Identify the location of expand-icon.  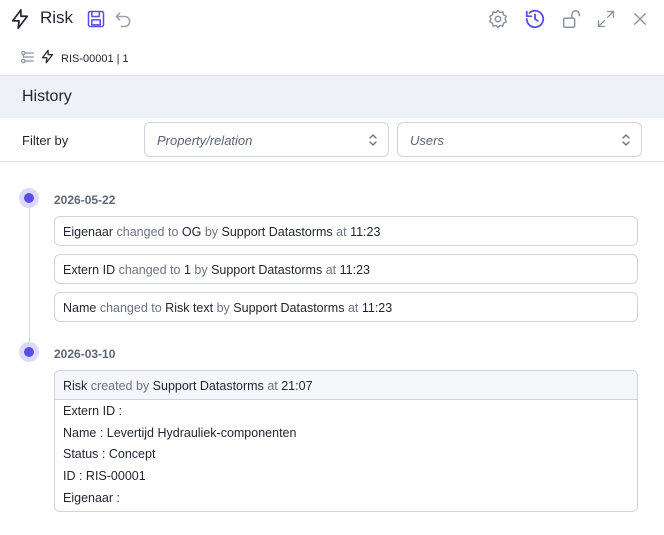
(606, 19).